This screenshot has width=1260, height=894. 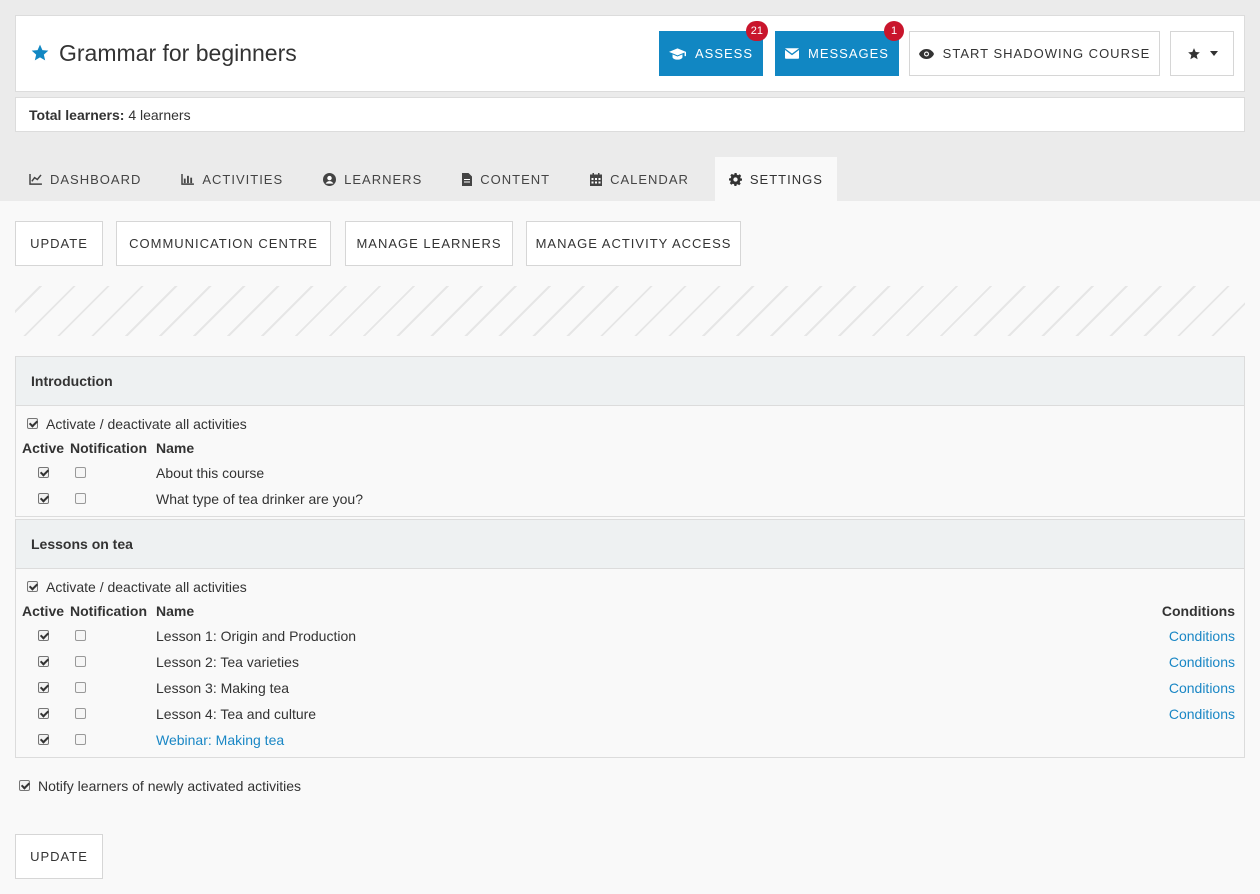 What do you see at coordinates (383, 179) in the screenshot?
I see `tab-learners-label: Learners` at bounding box center [383, 179].